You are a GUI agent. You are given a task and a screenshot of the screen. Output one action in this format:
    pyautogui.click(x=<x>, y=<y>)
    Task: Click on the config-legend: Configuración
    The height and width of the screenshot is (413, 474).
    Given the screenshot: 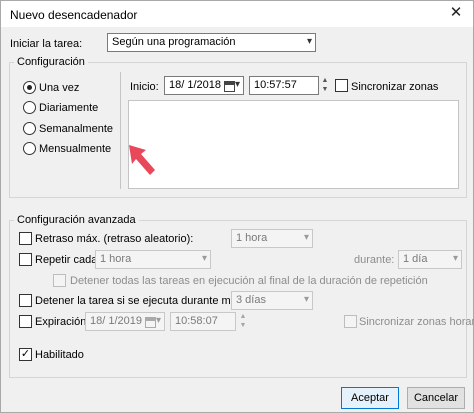 What is the action you would take?
    pyautogui.click(x=51, y=62)
    